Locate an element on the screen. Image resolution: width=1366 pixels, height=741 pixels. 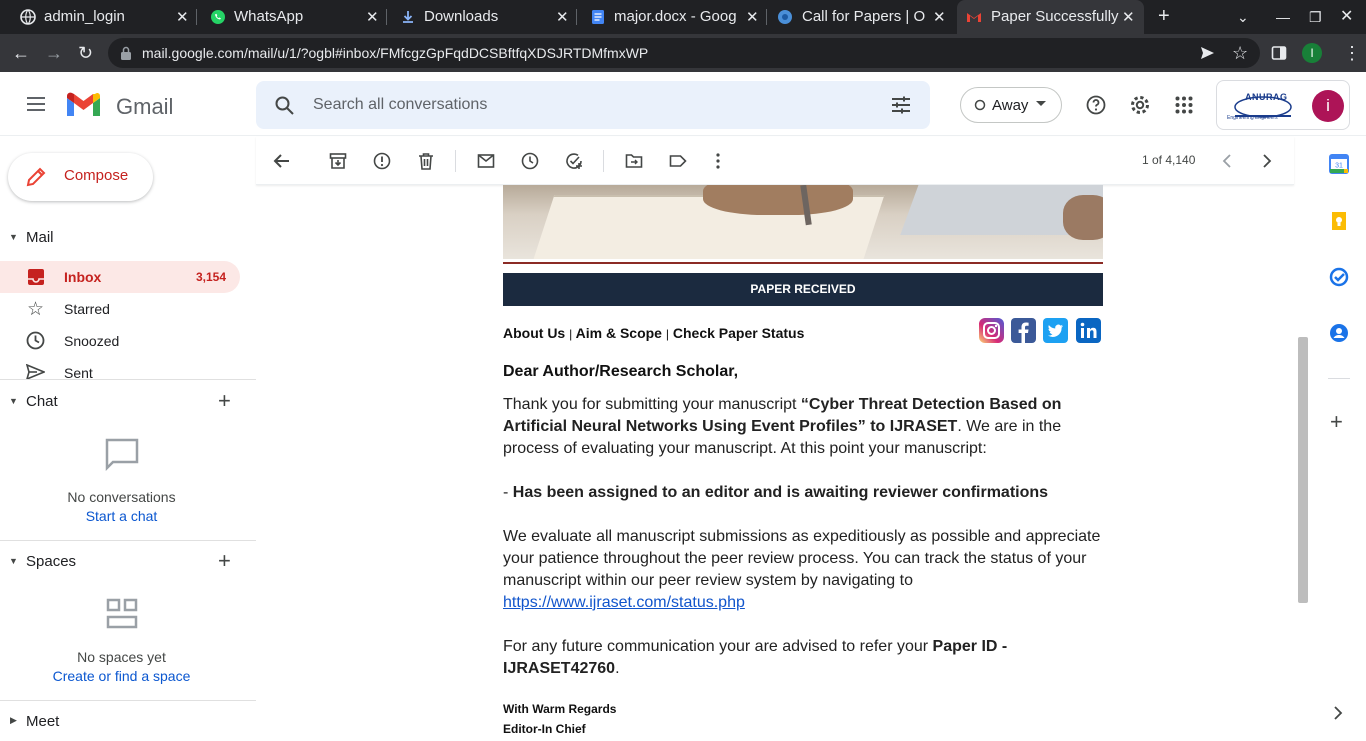
twitter-icon is located at coordinates (1055, 330).